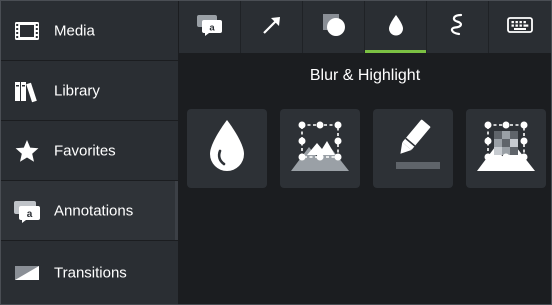 The height and width of the screenshot is (305, 552). Describe the element at coordinates (27, 91) in the screenshot. I see `books-icon` at that location.